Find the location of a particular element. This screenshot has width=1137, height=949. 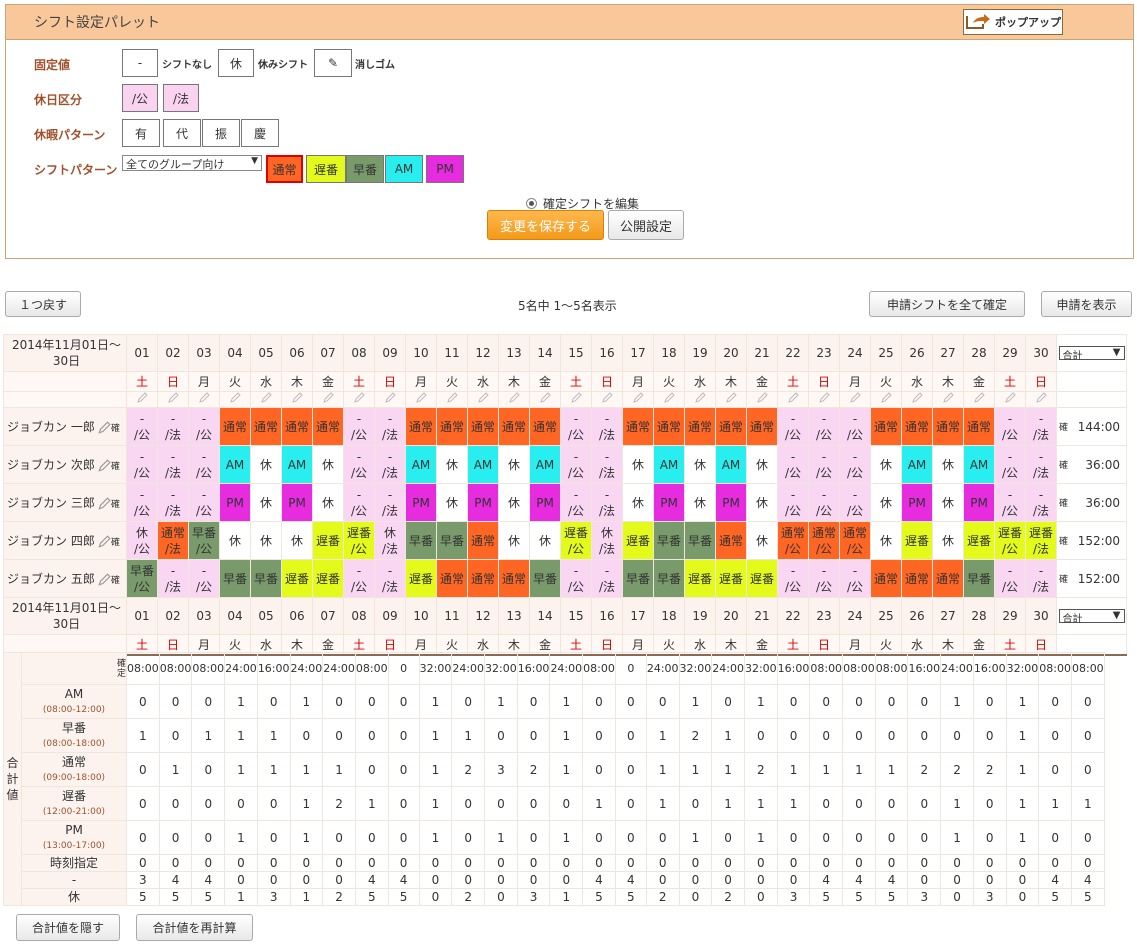

shift-cell: 通常/法 is located at coordinates (173, 540).